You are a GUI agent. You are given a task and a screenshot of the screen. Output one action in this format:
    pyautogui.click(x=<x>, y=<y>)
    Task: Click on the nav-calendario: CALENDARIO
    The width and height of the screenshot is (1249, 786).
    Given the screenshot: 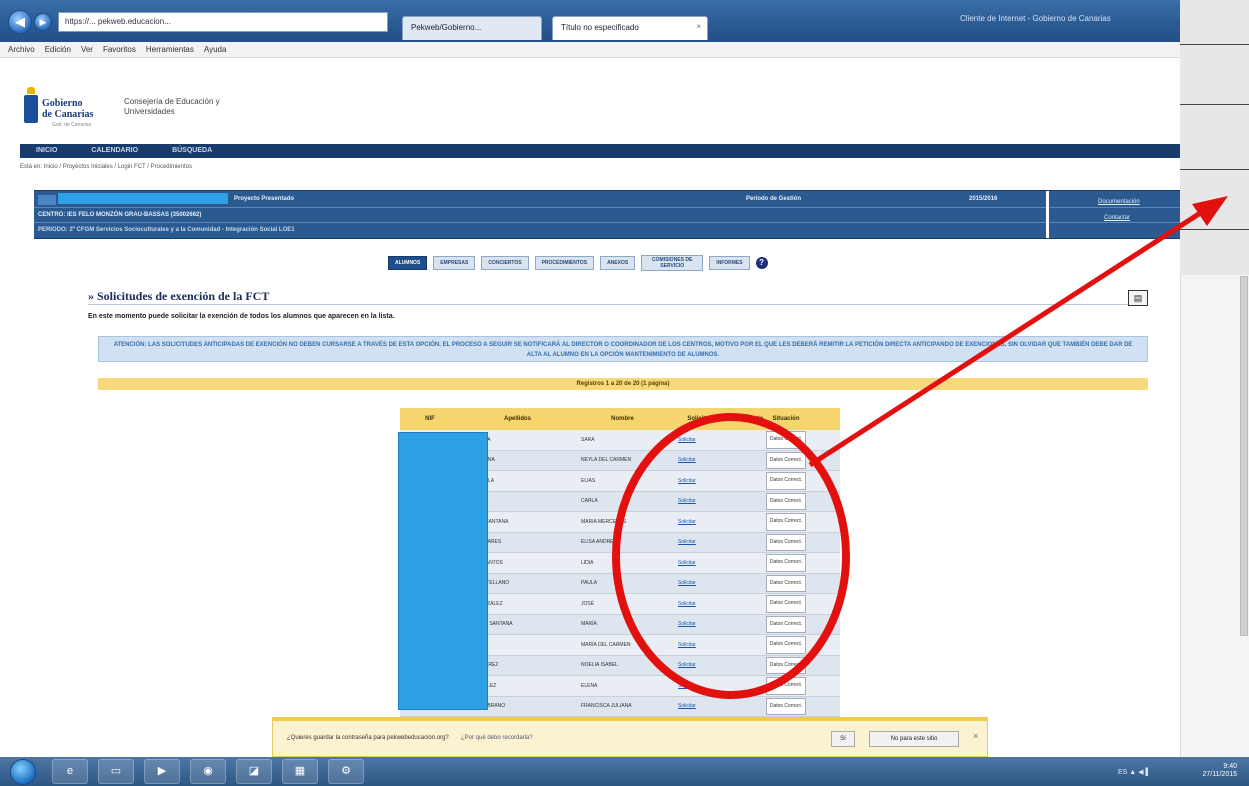 What is the action you would take?
    pyautogui.click(x=114, y=151)
    